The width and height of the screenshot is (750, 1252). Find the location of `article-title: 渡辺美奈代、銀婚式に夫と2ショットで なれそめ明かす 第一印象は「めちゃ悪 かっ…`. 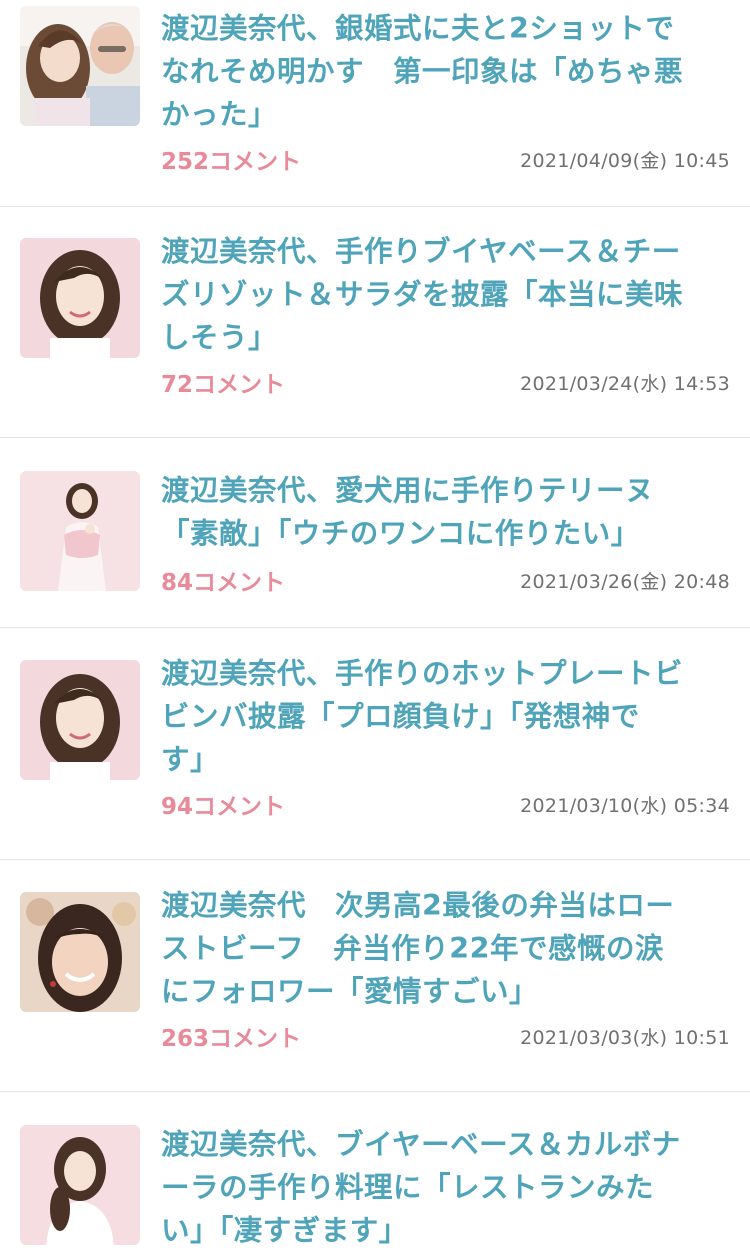

article-title: 渡辺美奈代、銀婚式に夫と2ショットで なれそめ明かす 第一印象は「めちゃ悪 かっ… is located at coordinates (445, 71).